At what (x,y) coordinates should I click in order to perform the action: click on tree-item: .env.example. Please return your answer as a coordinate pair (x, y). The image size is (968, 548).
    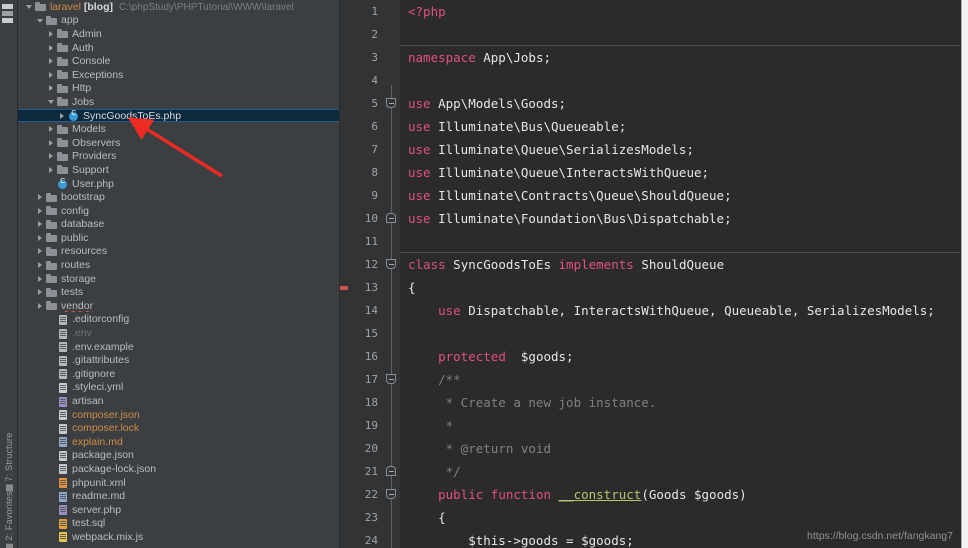
    Looking at the image, I should click on (178, 347).